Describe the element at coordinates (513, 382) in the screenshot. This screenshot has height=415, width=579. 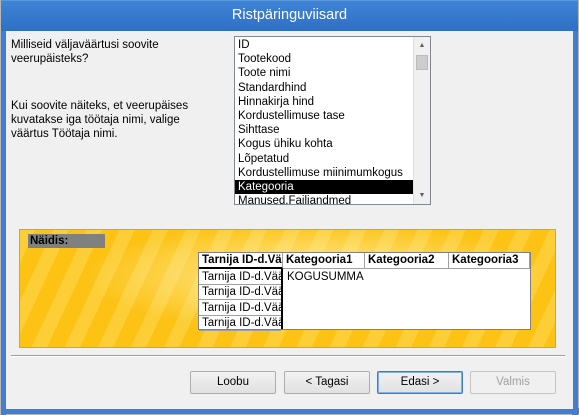
I see `finish-button: Valmis` at that location.